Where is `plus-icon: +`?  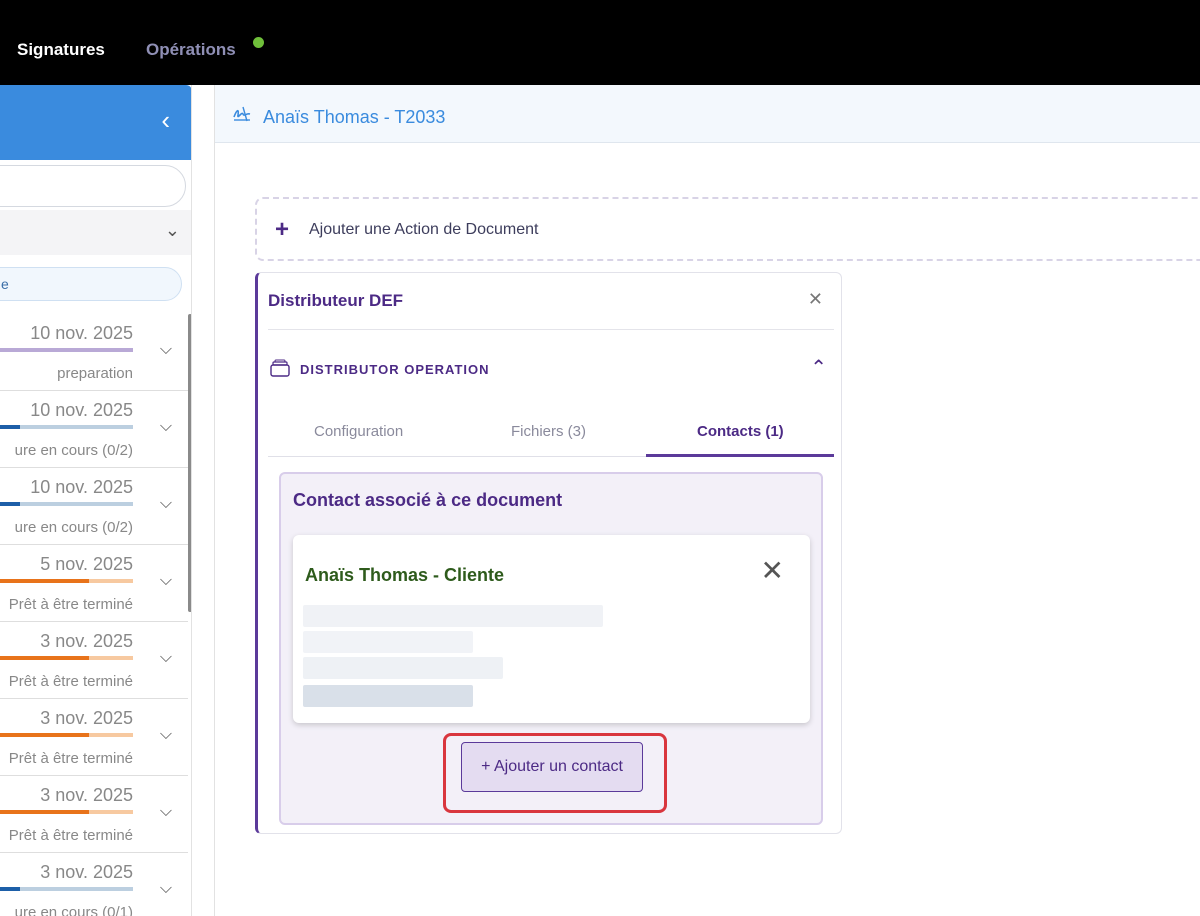 plus-icon: + is located at coordinates (282, 229).